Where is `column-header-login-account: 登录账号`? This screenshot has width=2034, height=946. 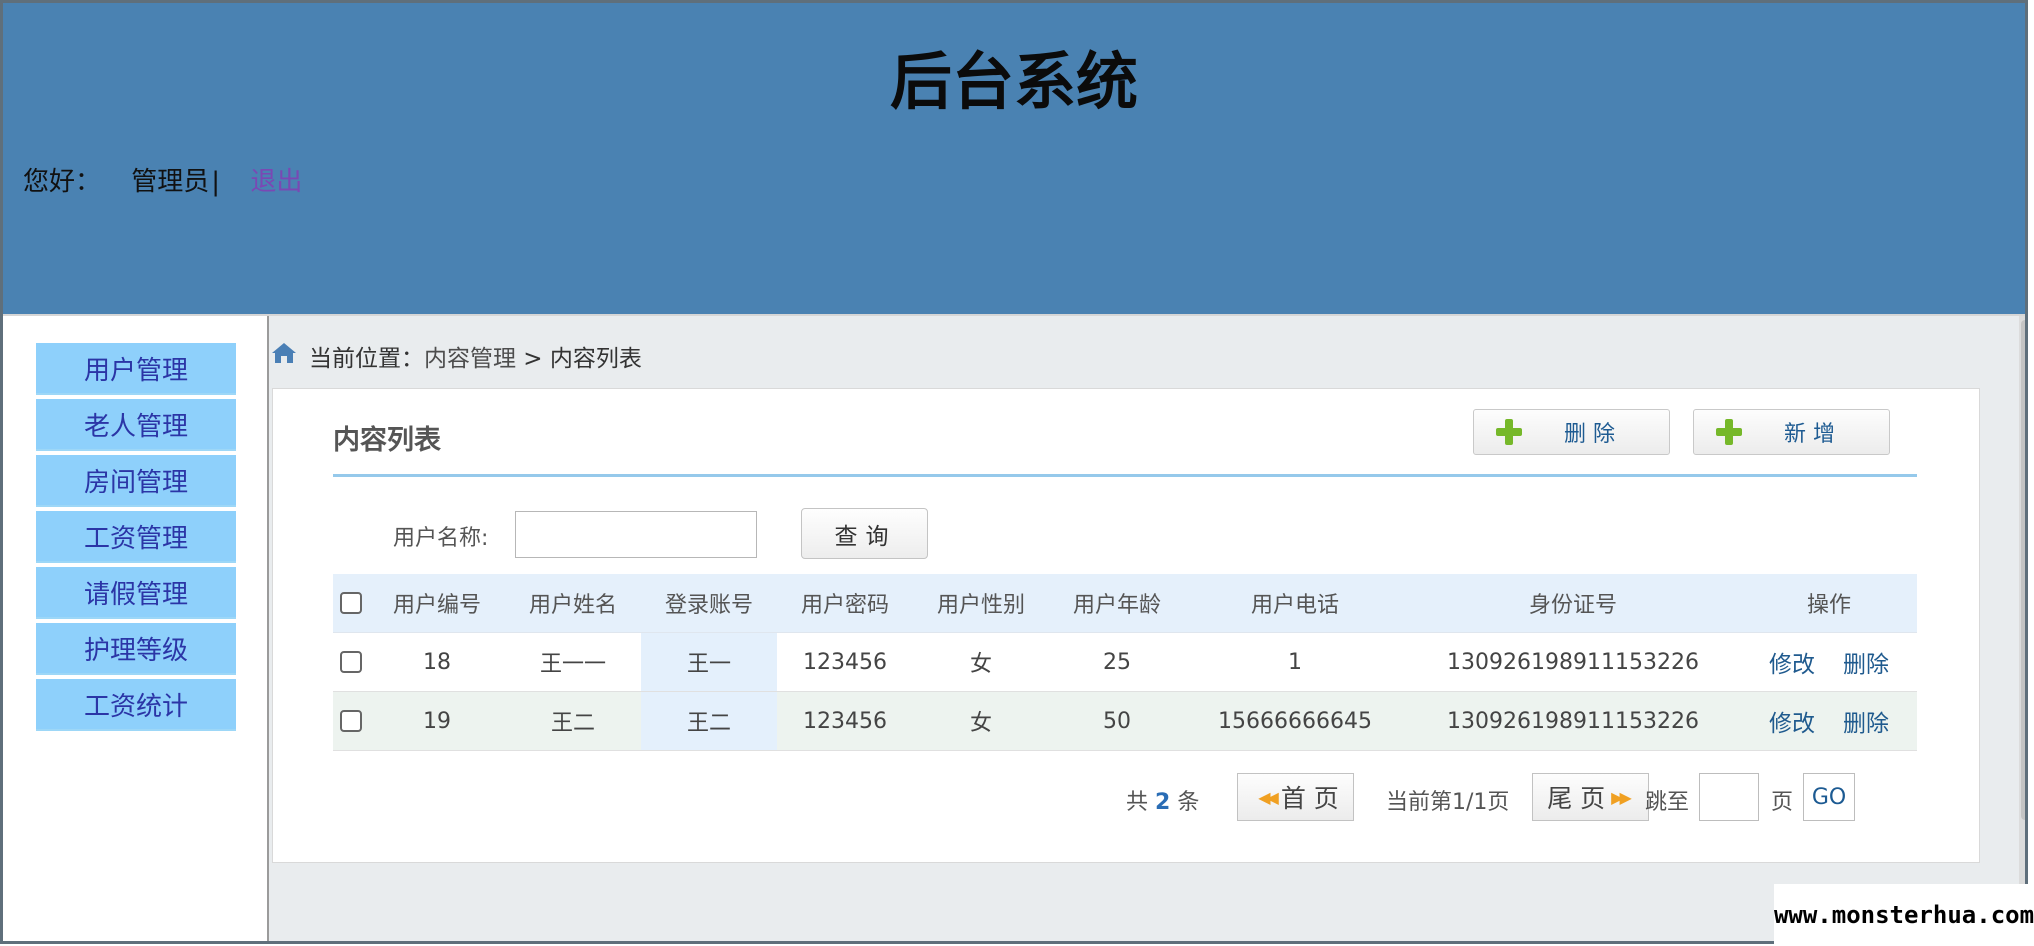
column-header-login-account: 登录账号 is located at coordinates (708, 605).